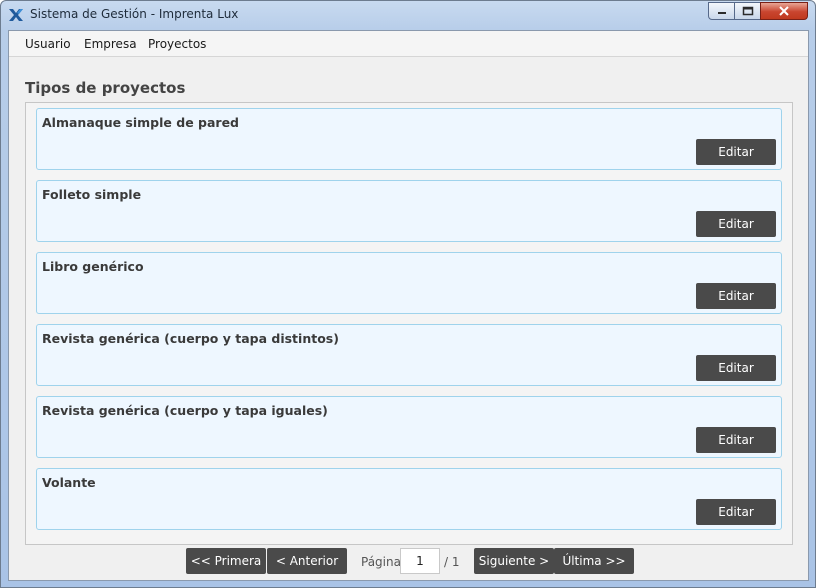 This screenshot has width=816, height=588. What do you see at coordinates (140, 122) in the screenshot?
I see `project-type-name: Almanaque simple de pared` at bounding box center [140, 122].